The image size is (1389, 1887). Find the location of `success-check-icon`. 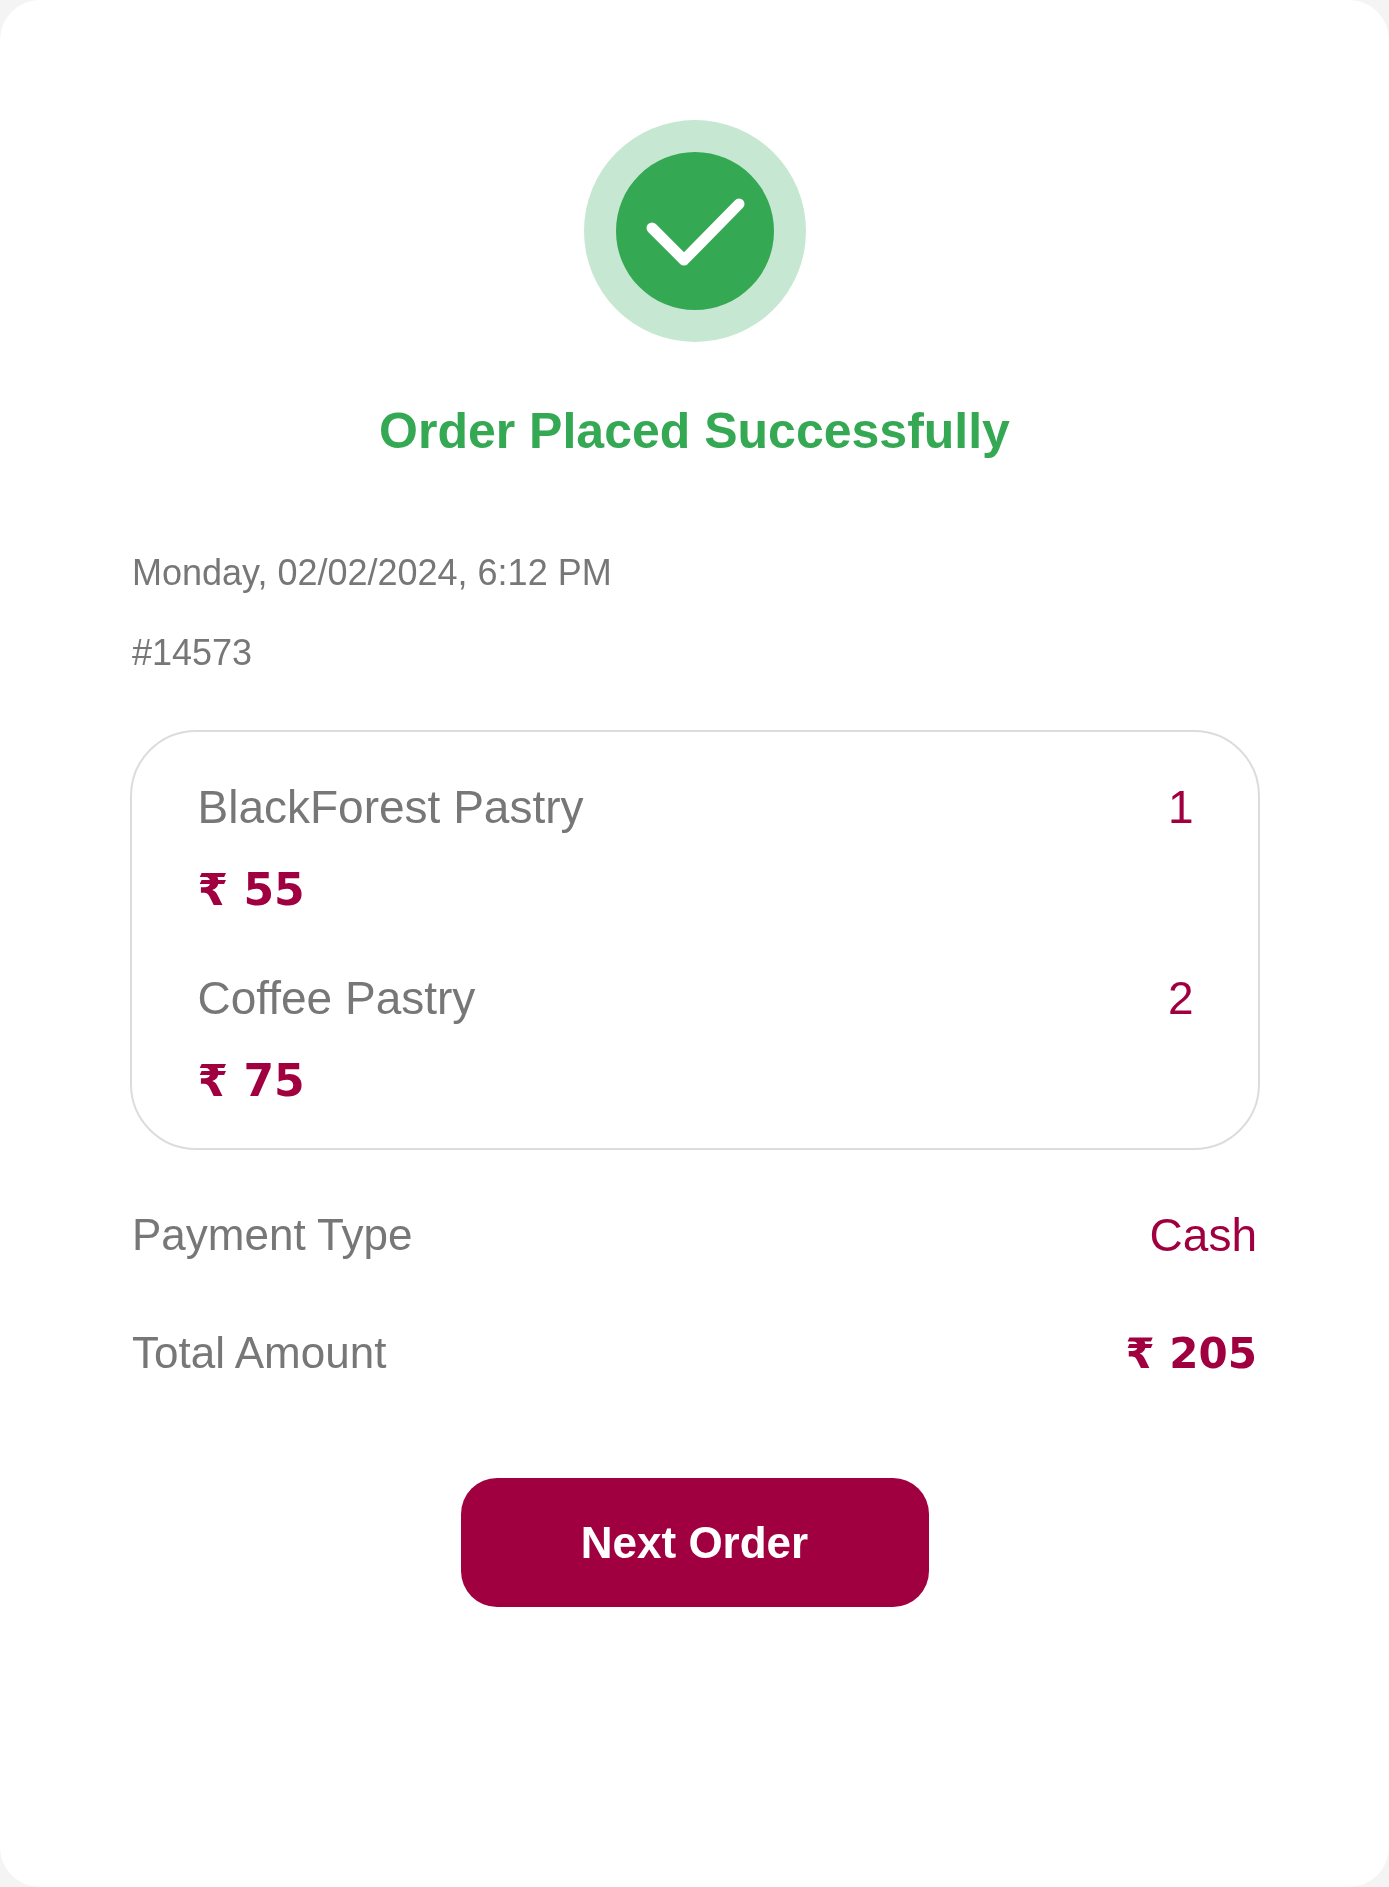

success-check-icon is located at coordinates (694, 231).